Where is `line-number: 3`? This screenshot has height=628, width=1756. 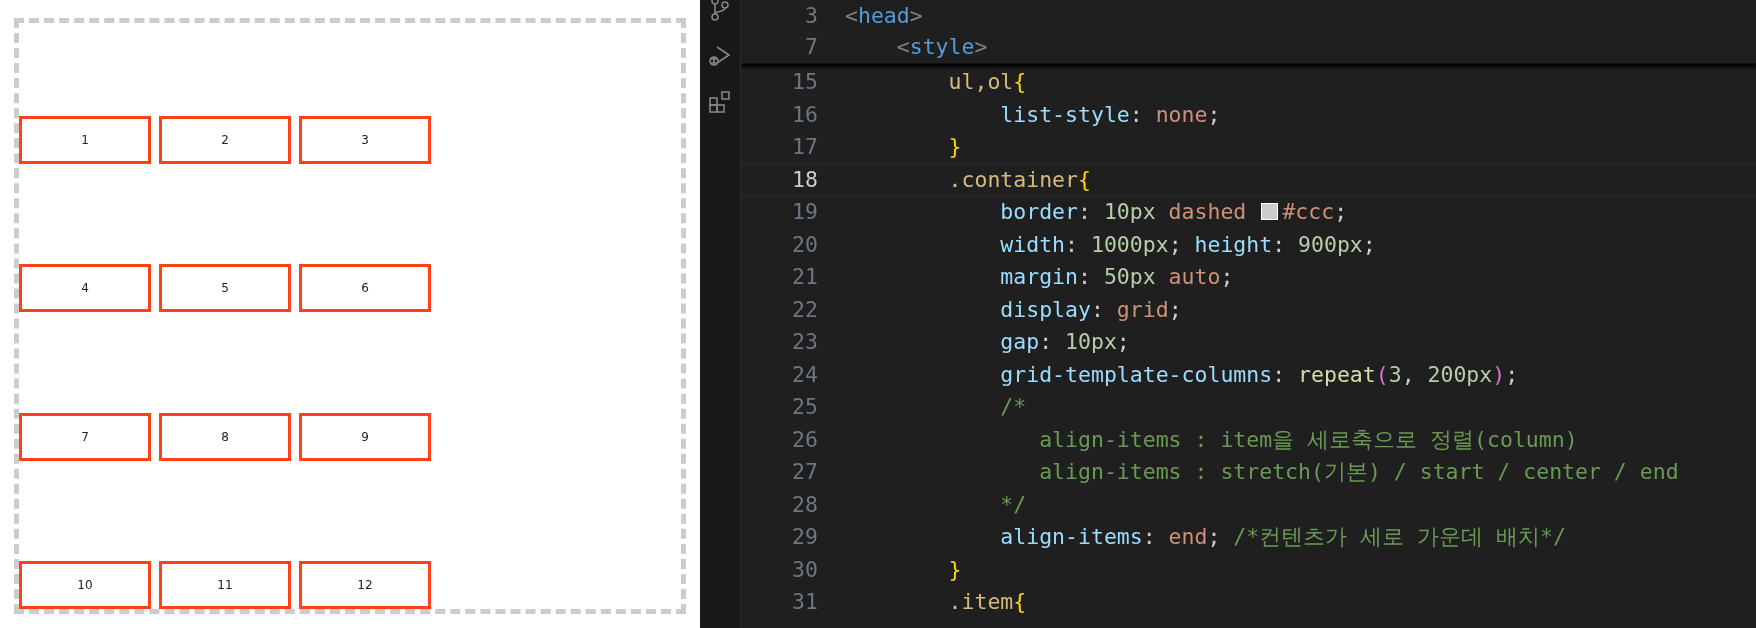 line-number: 3 is located at coordinates (811, 16).